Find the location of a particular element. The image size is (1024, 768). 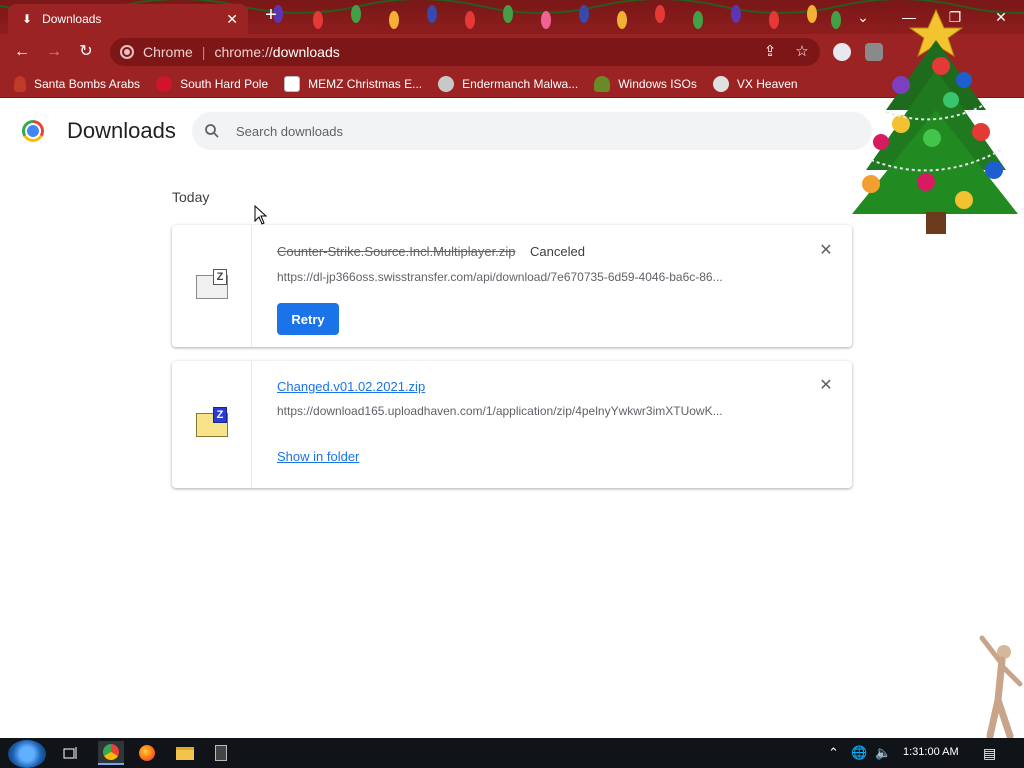

bookmark-item: Santa Bombs Arabs is located at coordinates (77, 83).